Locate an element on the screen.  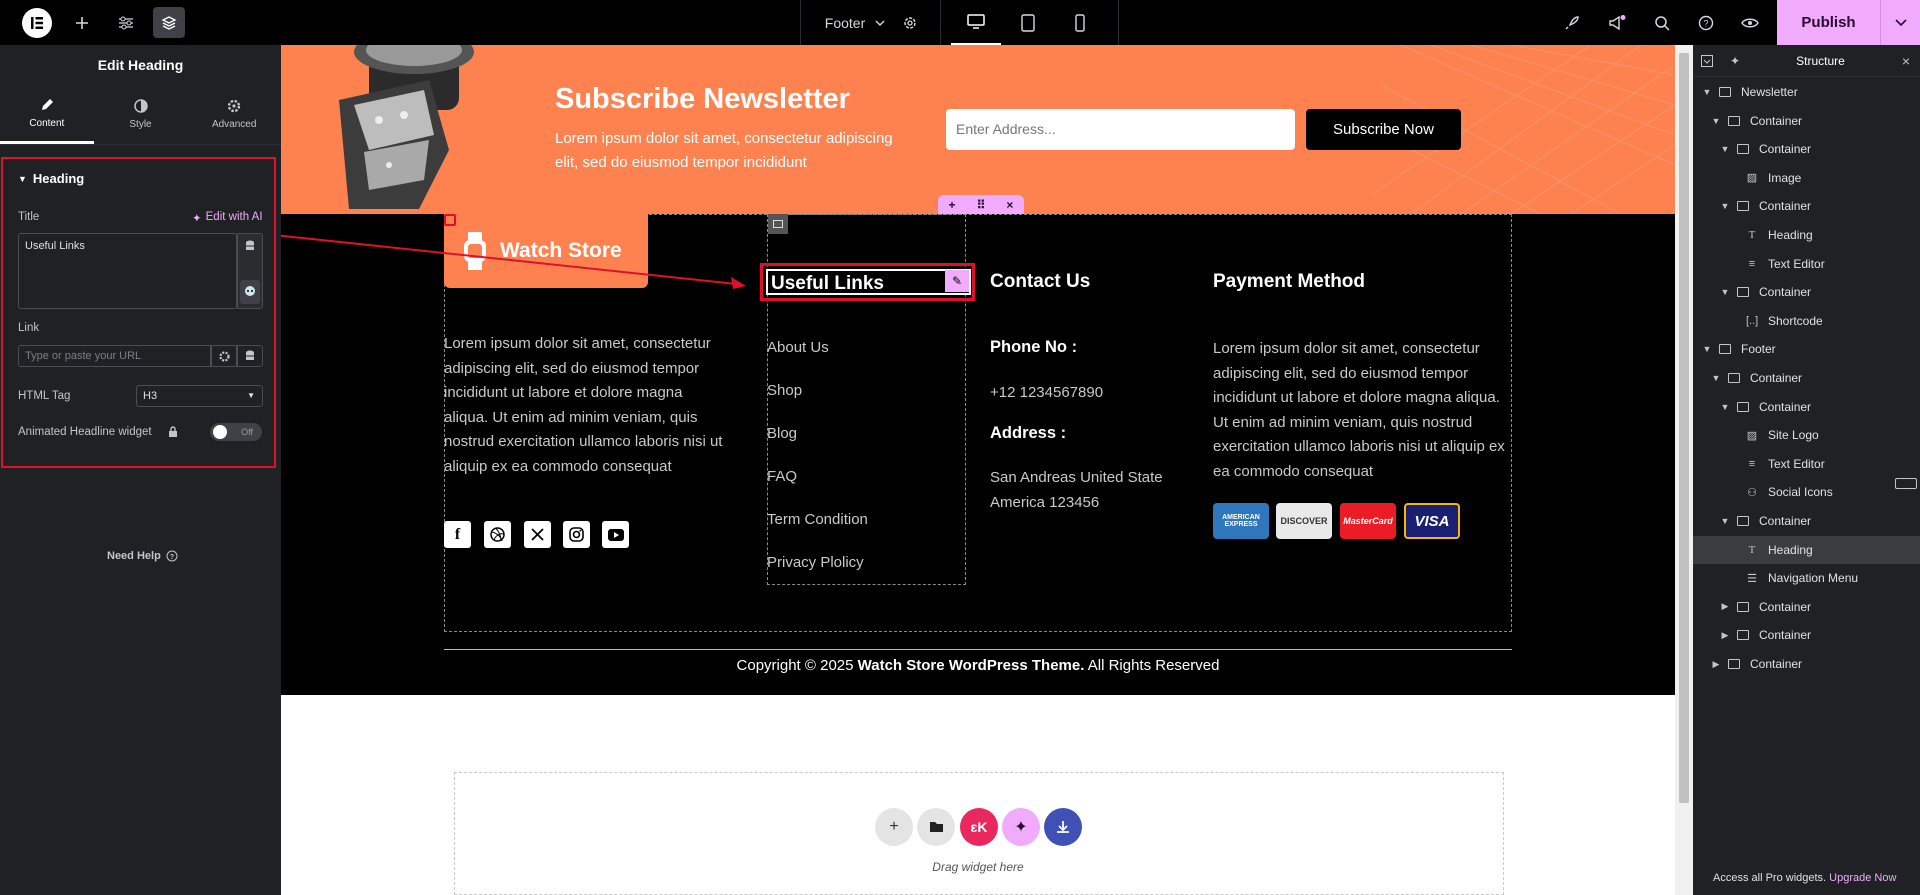
nav-link-about: About Us is located at coordinates (798, 347).